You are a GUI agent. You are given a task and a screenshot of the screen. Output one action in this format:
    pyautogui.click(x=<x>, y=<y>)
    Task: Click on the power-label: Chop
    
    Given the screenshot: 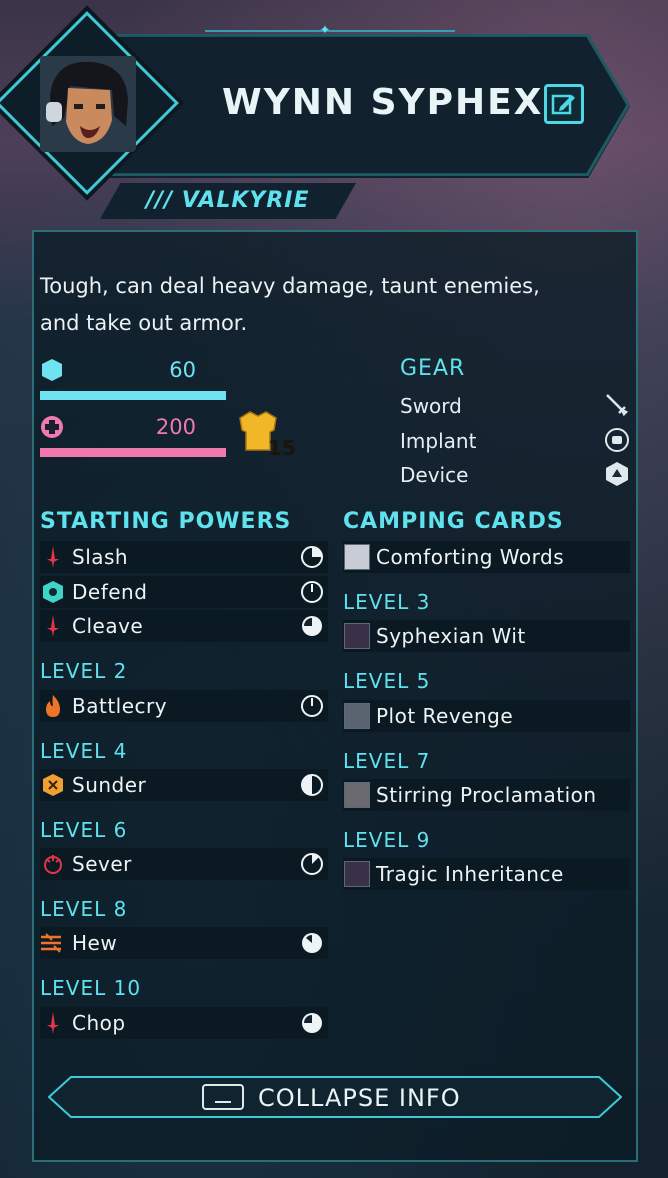 What is the action you would take?
    pyautogui.click(x=99, y=1023)
    